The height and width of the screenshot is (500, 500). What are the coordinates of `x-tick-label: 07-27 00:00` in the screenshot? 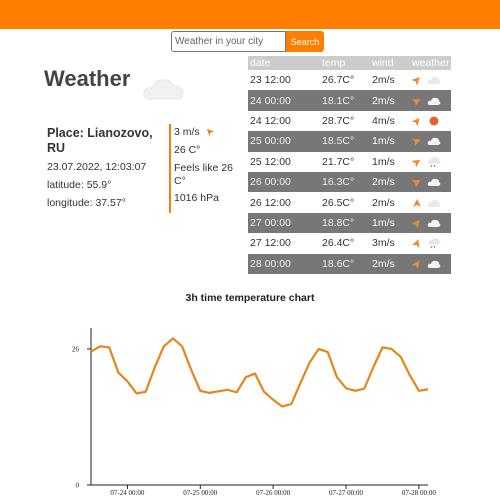 It's located at (346, 493).